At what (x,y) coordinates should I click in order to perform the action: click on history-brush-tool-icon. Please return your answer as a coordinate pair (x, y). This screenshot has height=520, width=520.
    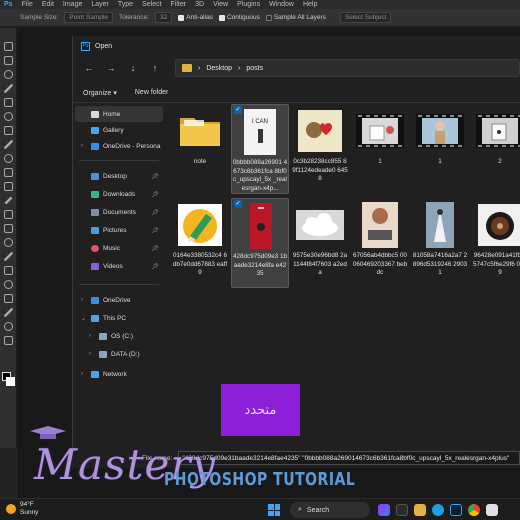
    Looking at the image, I should click on (8, 186).